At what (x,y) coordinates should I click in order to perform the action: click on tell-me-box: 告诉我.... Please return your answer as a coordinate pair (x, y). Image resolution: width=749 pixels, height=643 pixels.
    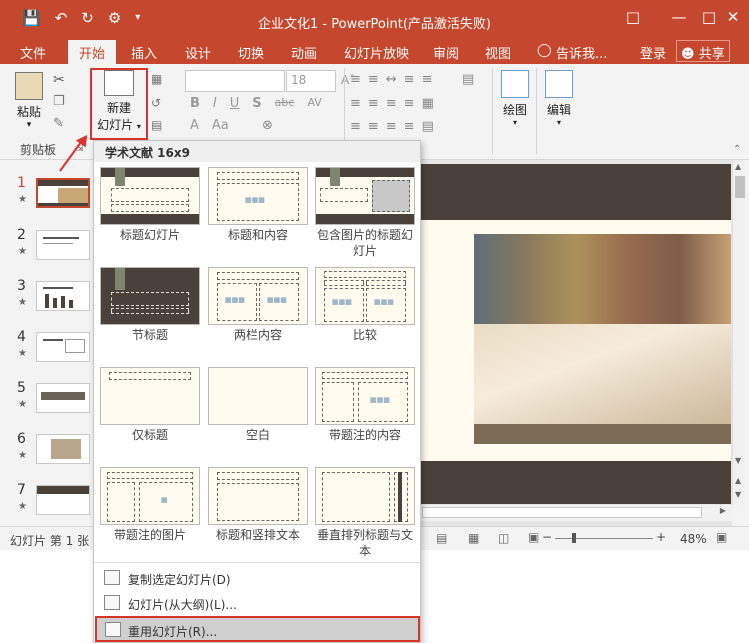
    Looking at the image, I should click on (581, 52).